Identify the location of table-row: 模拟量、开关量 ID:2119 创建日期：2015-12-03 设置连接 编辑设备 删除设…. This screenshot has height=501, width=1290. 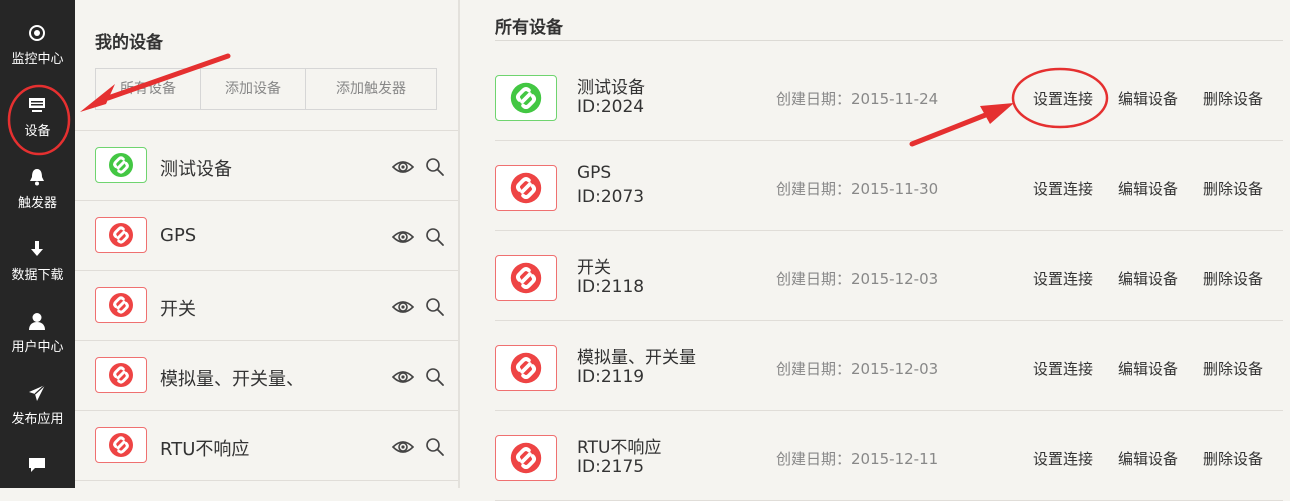
(889, 366).